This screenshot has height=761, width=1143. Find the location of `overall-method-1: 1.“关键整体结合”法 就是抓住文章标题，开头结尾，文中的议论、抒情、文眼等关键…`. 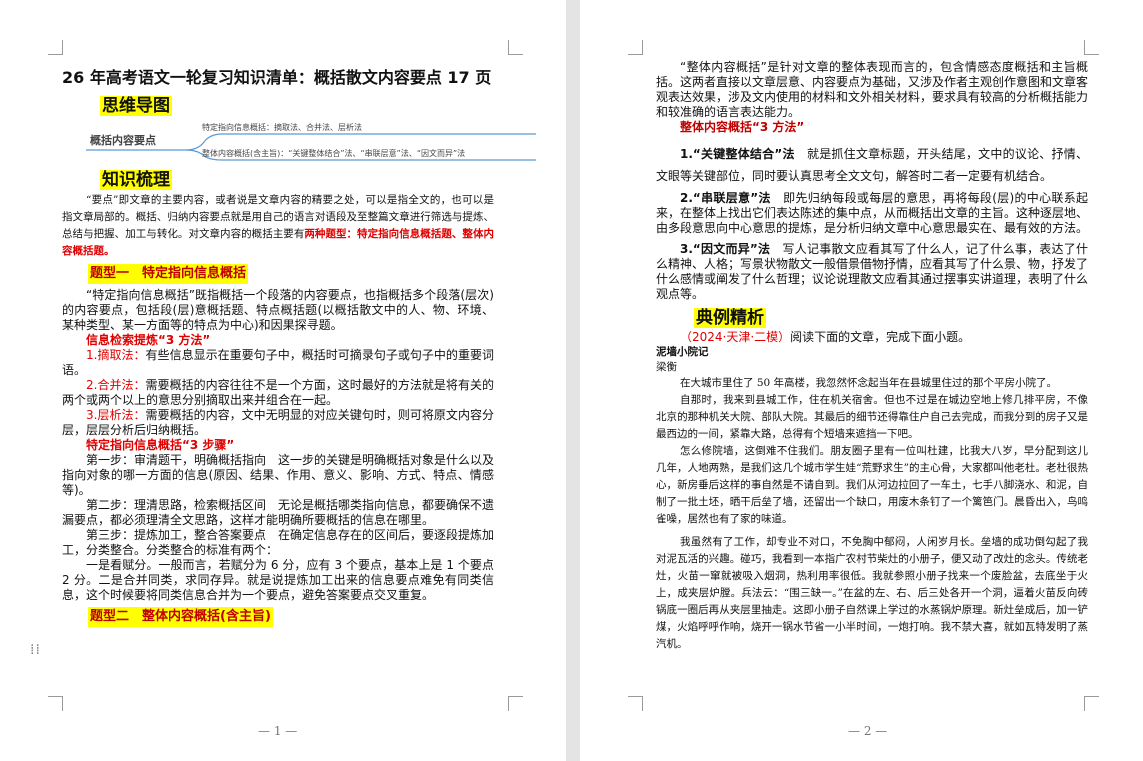

overall-method-1: 1.“关键整体结合”法 就是抓住文章标题，开头结尾，文中的议论、抒情、文眼等关键… is located at coordinates (872, 165).